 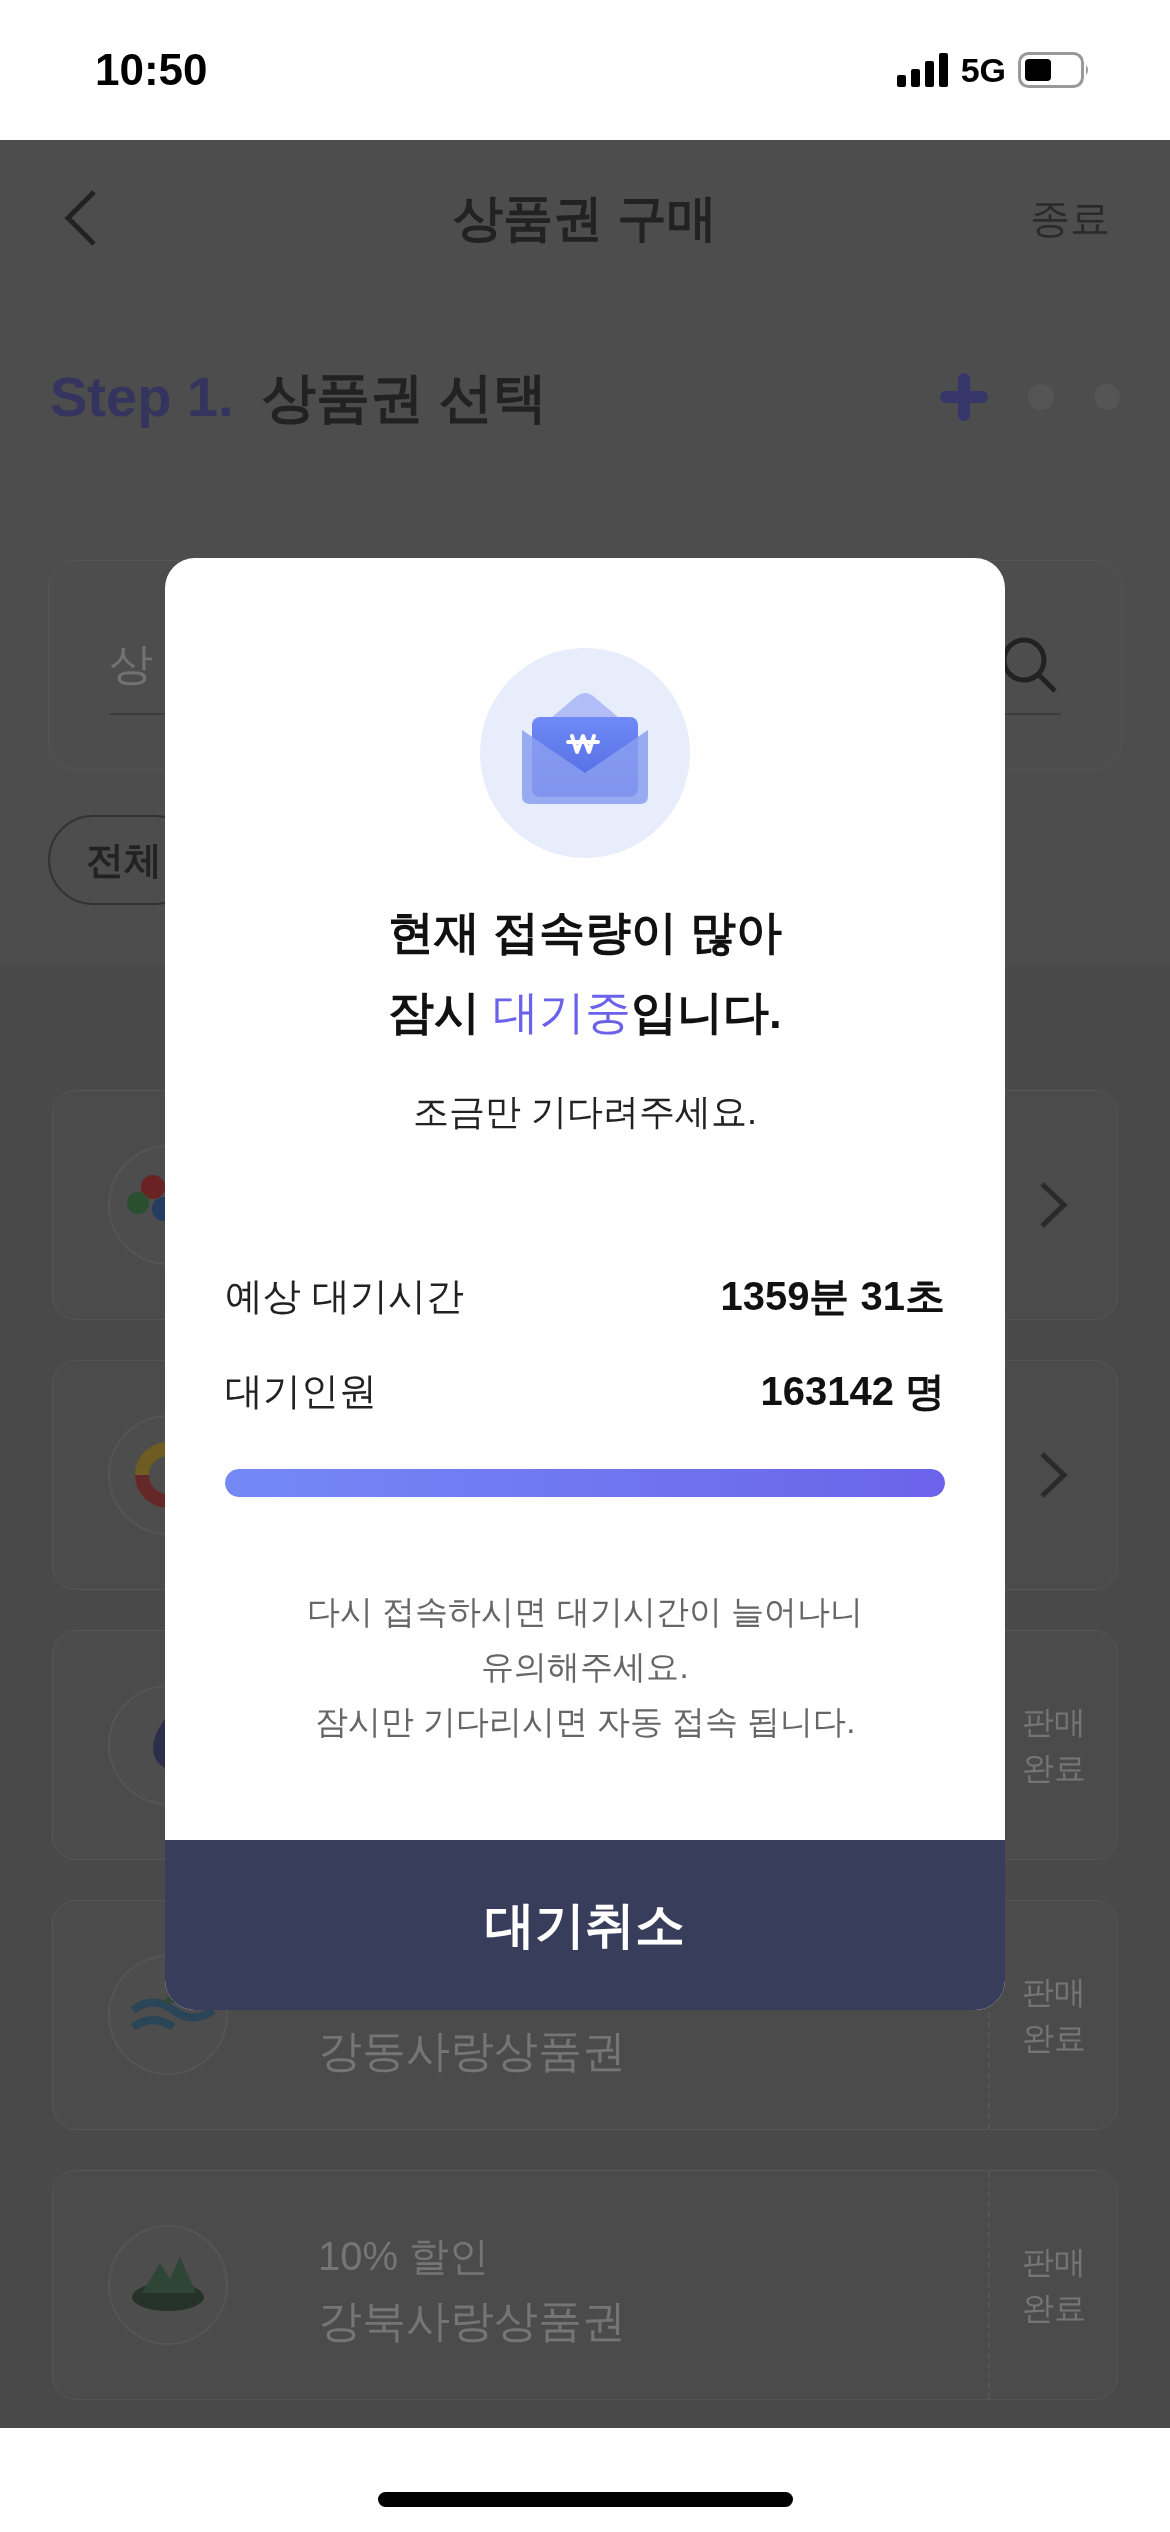 What do you see at coordinates (983, 70) in the screenshot?
I see `network-label: 5G` at bounding box center [983, 70].